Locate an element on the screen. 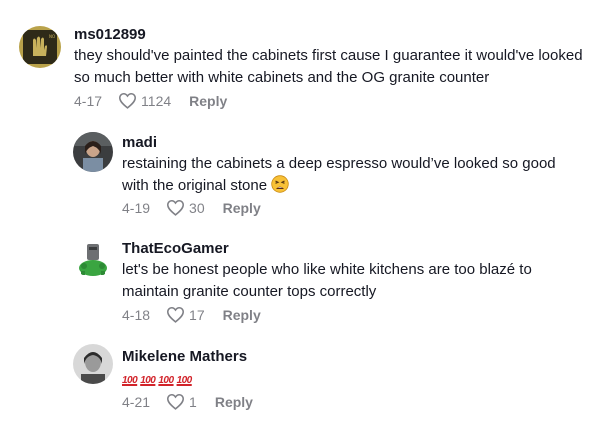 The image size is (589, 427). comment-emoji-row: 100 100 100 100 is located at coordinates (158, 380).